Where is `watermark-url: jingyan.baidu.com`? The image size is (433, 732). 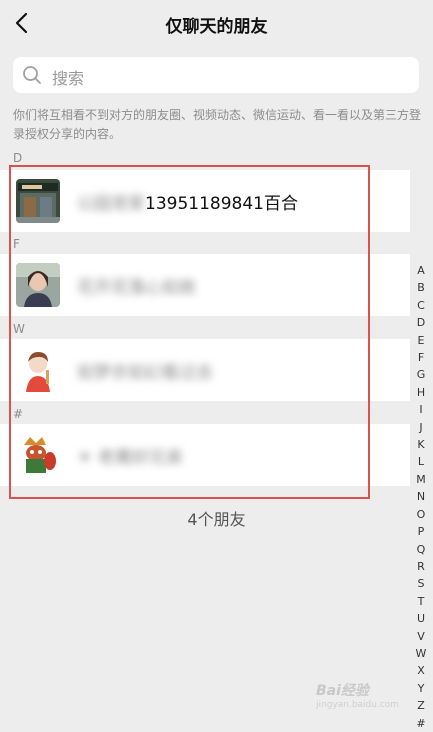
watermark-url: jingyan.baidu.com is located at coordinates (358, 705).